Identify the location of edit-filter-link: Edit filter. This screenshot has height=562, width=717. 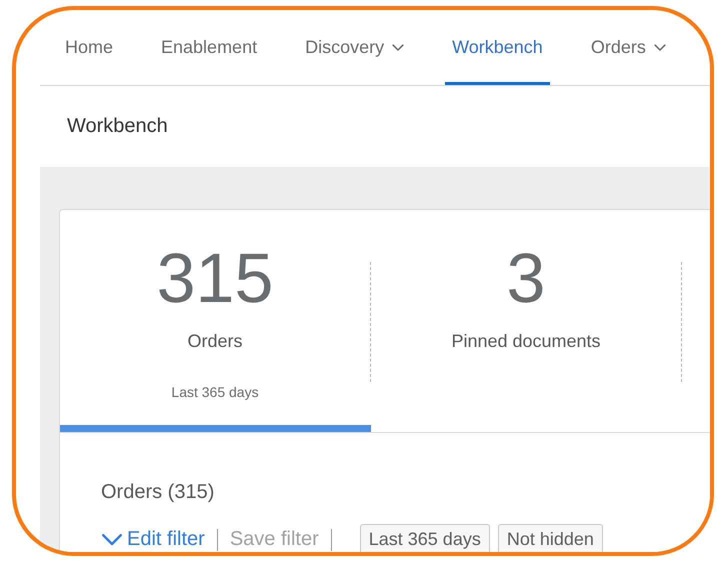
(153, 539).